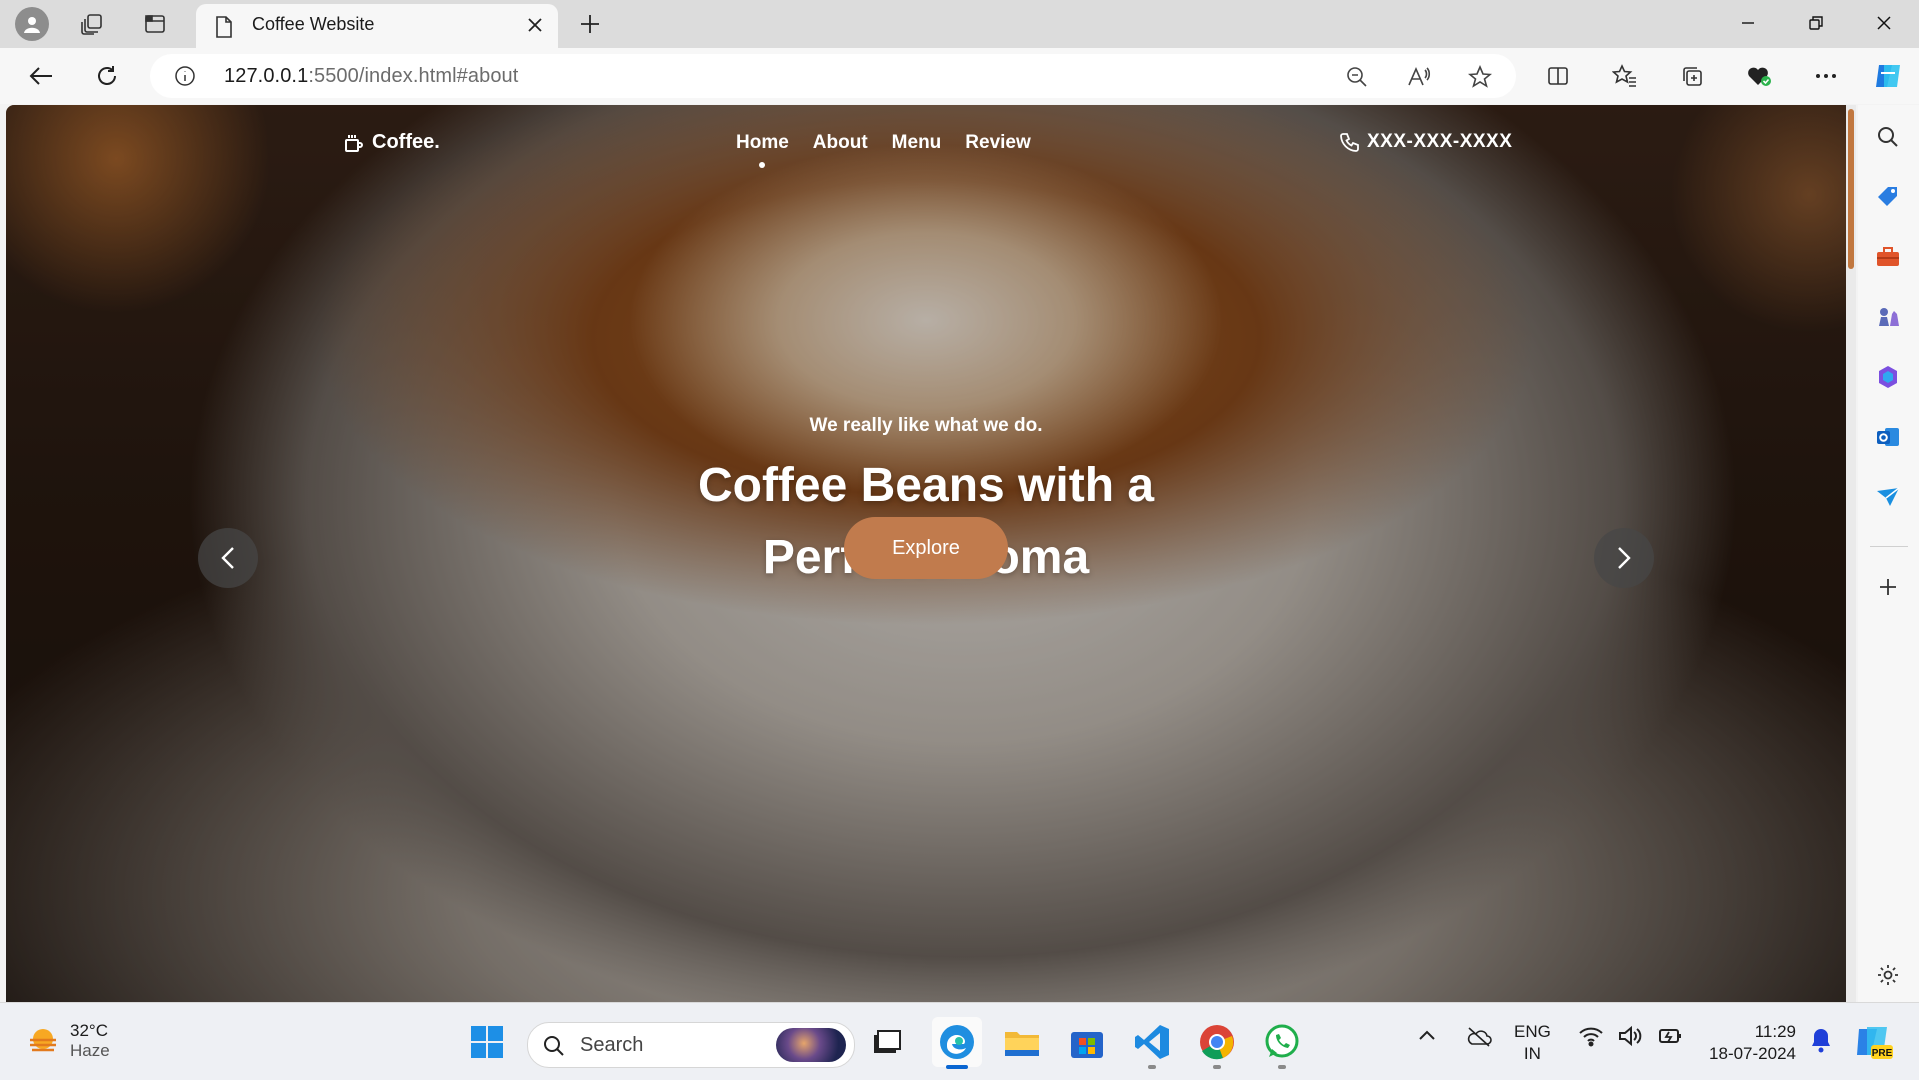 The image size is (1919, 1080). I want to click on arrow-left-icon, so click(41, 76).